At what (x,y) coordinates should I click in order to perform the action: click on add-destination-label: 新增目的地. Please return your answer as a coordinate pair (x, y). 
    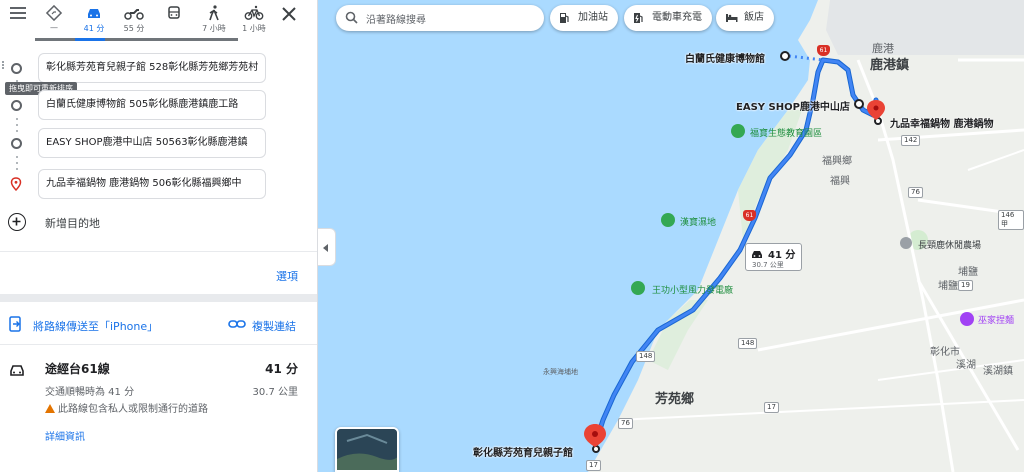
    Looking at the image, I should click on (72, 223).